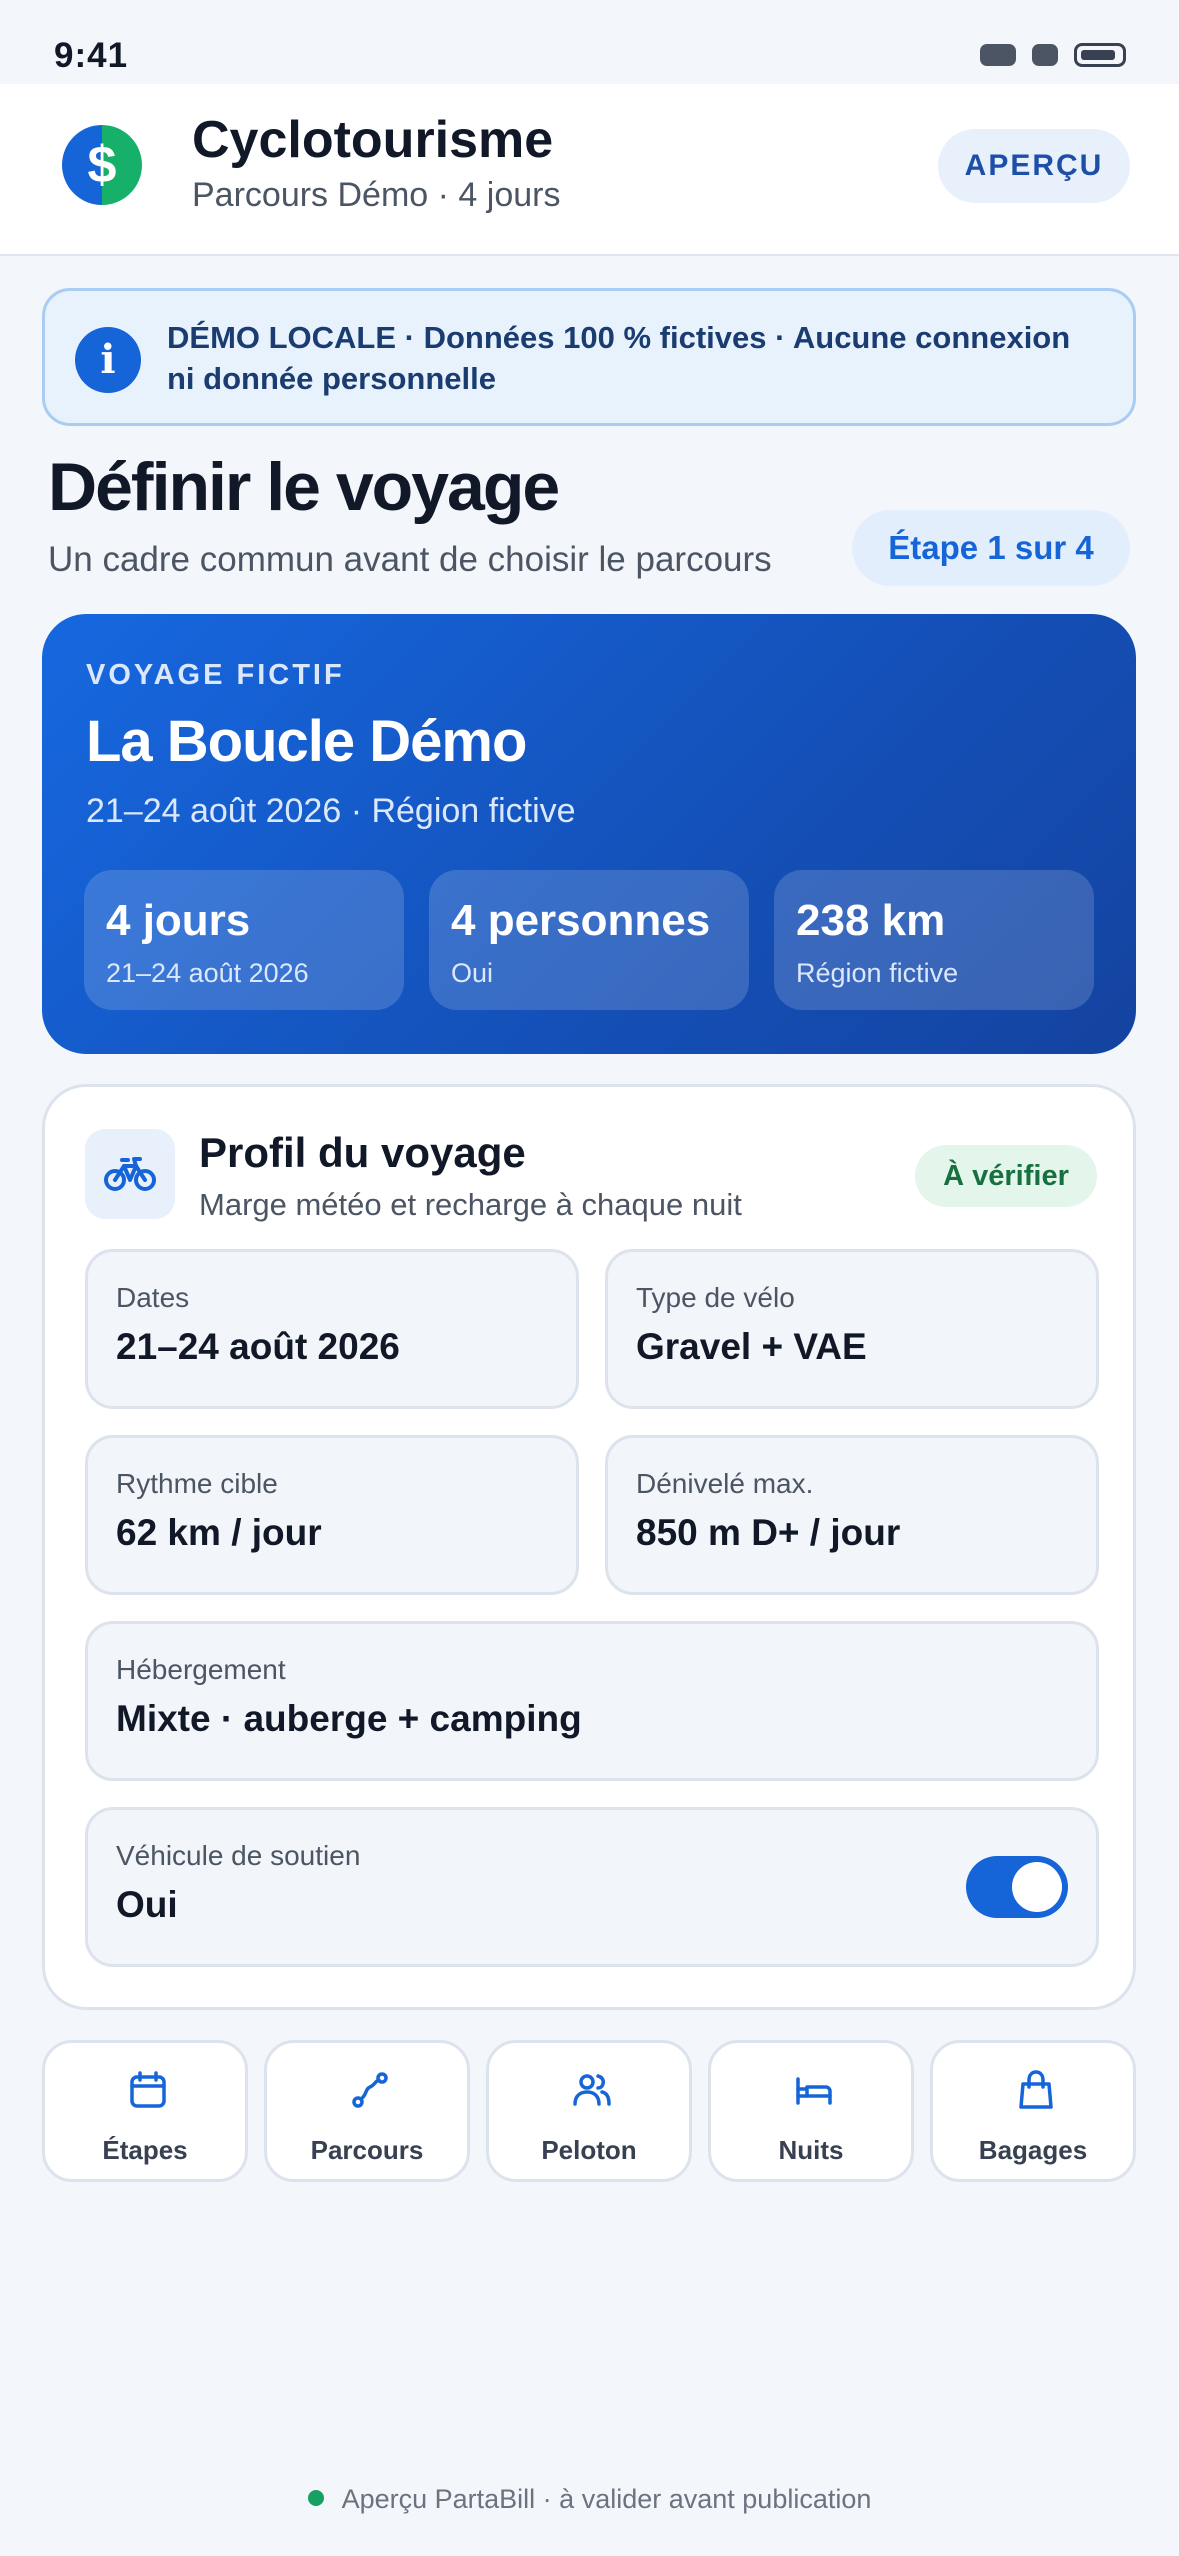 The width and height of the screenshot is (1179, 2556). Describe the element at coordinates (589, 2150) in the screenshot. I see `tab-label: Peloton` at that location.